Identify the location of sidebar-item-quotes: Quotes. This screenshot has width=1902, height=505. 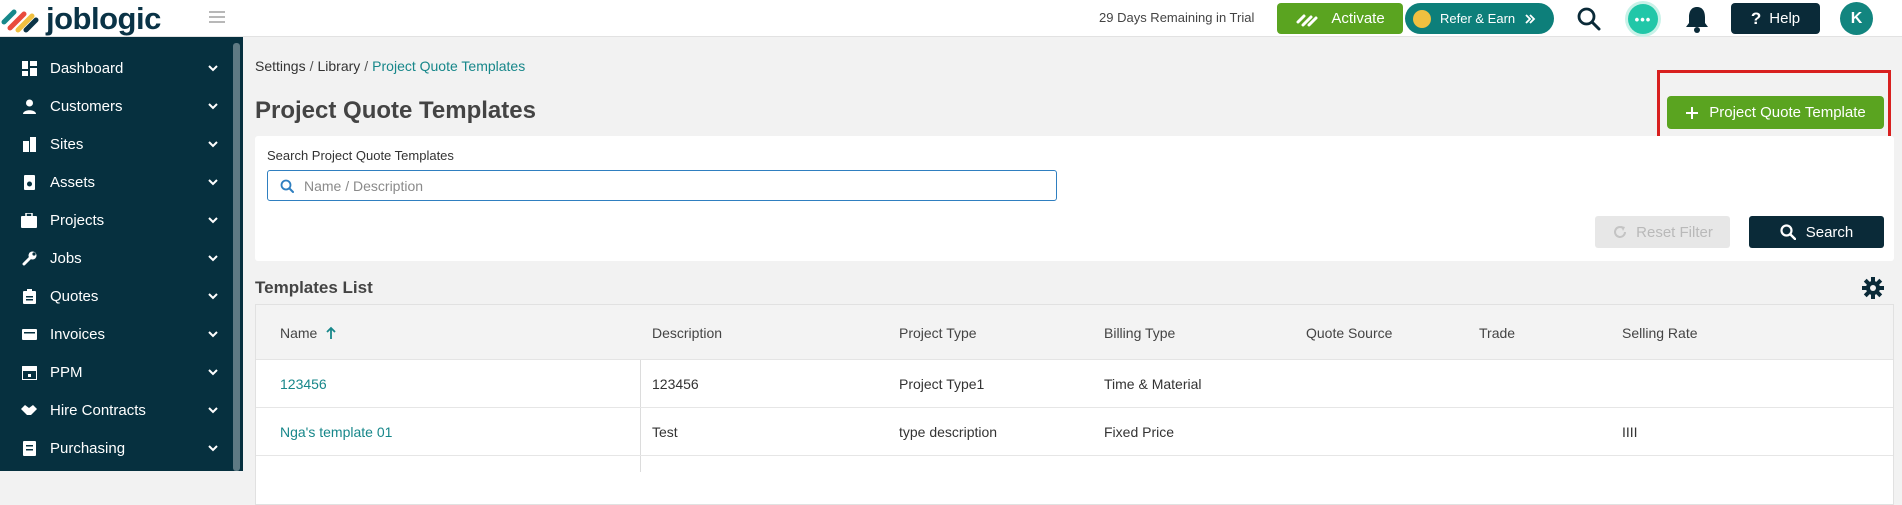
(114, 296).